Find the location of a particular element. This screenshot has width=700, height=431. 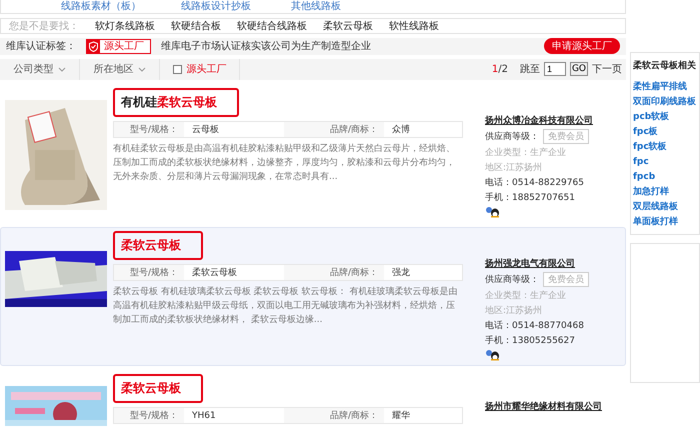

suggestion-link: 柔软云母板 is located at coordinates (348, 26).